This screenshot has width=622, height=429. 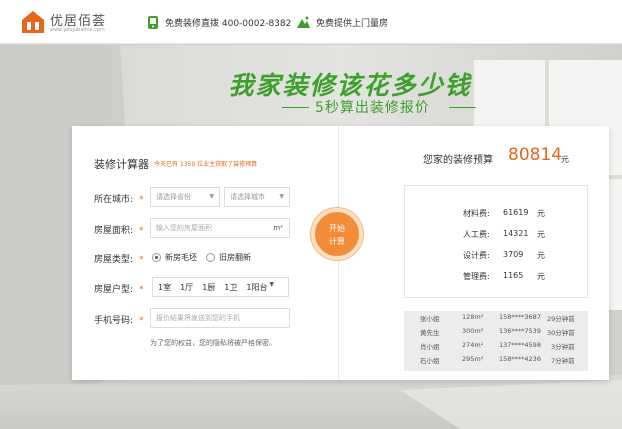 I want to click on type-label-text: 房屋类型:, so click(x=114, y=260).